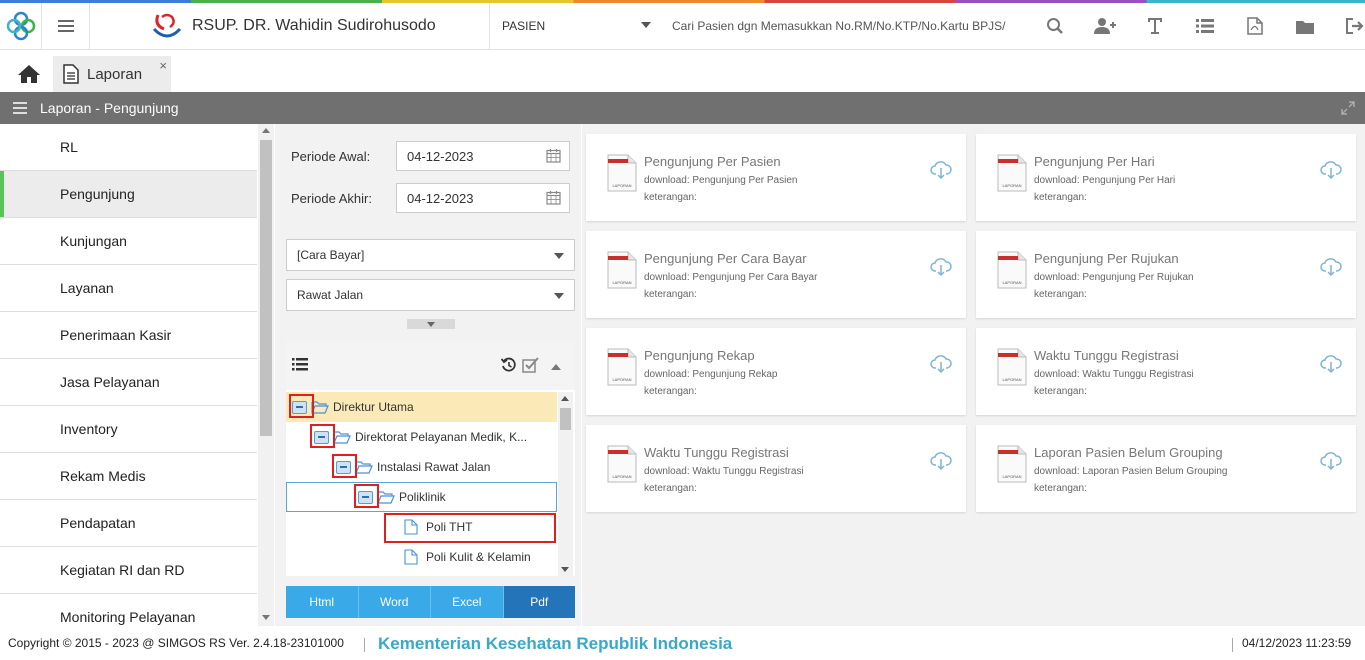 The width and height of the screenshot is (1365, 660). What do you see at coordinates (128, 429) in the screenshot?
I see `sidebar-item-inventory: Inventory` at bounding box center [128, 429].